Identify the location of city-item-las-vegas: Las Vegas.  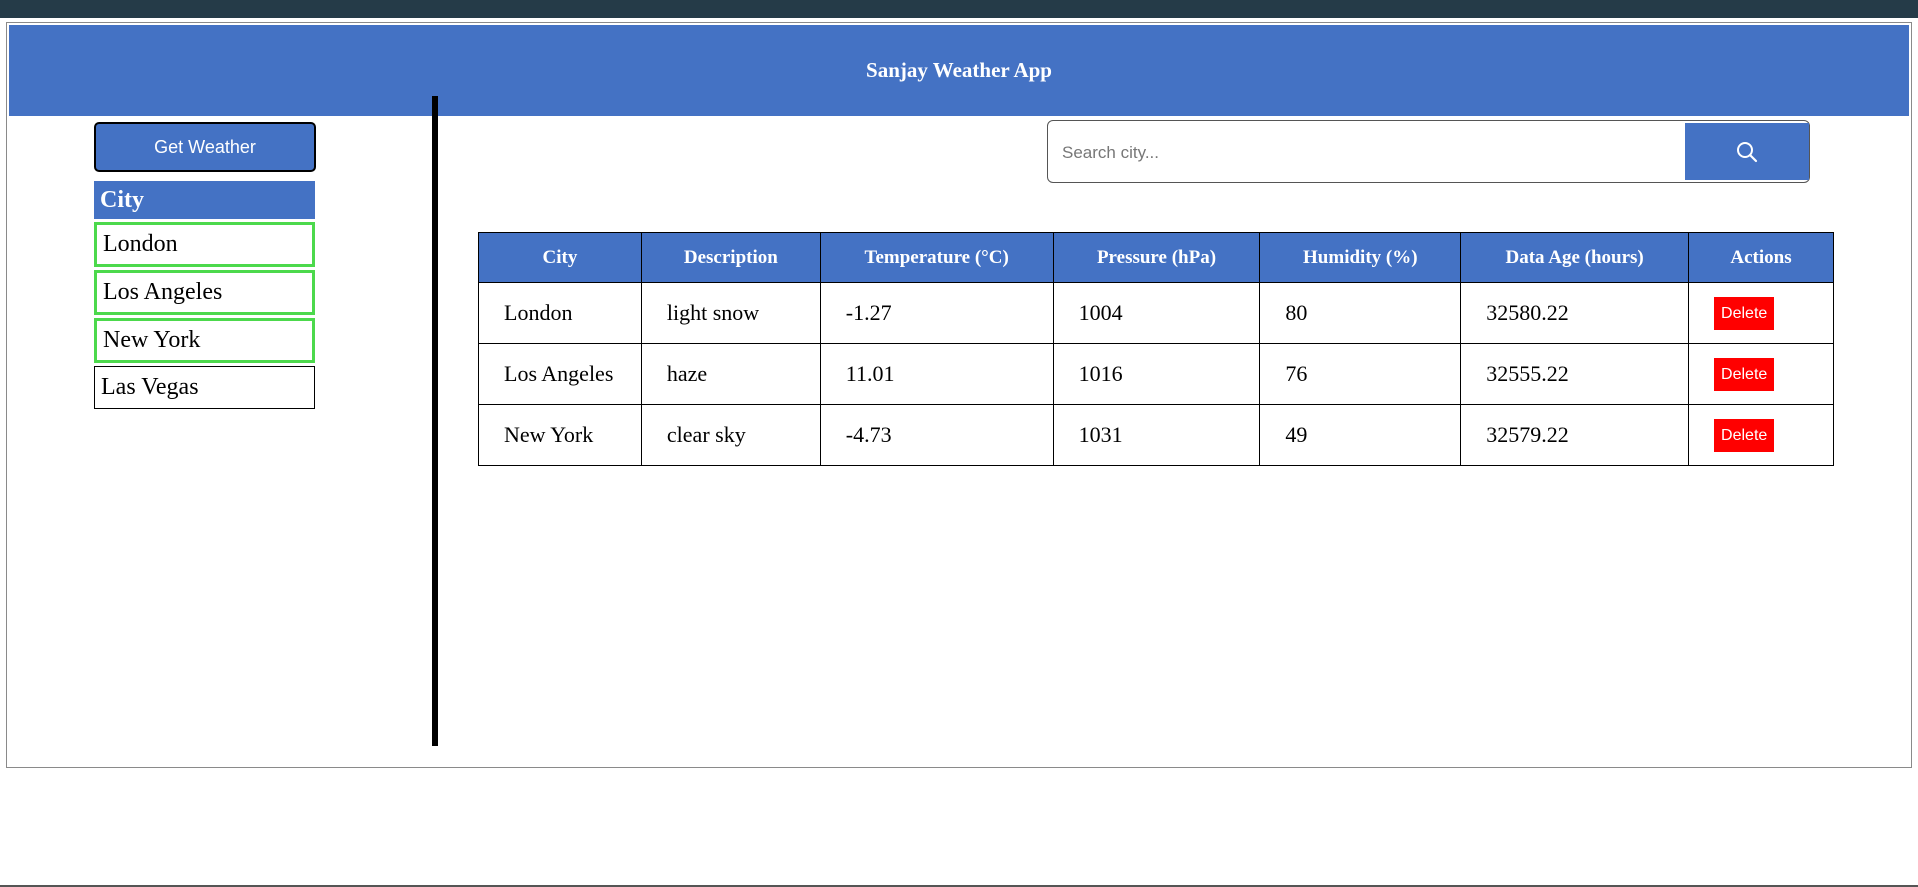
(204, 387).